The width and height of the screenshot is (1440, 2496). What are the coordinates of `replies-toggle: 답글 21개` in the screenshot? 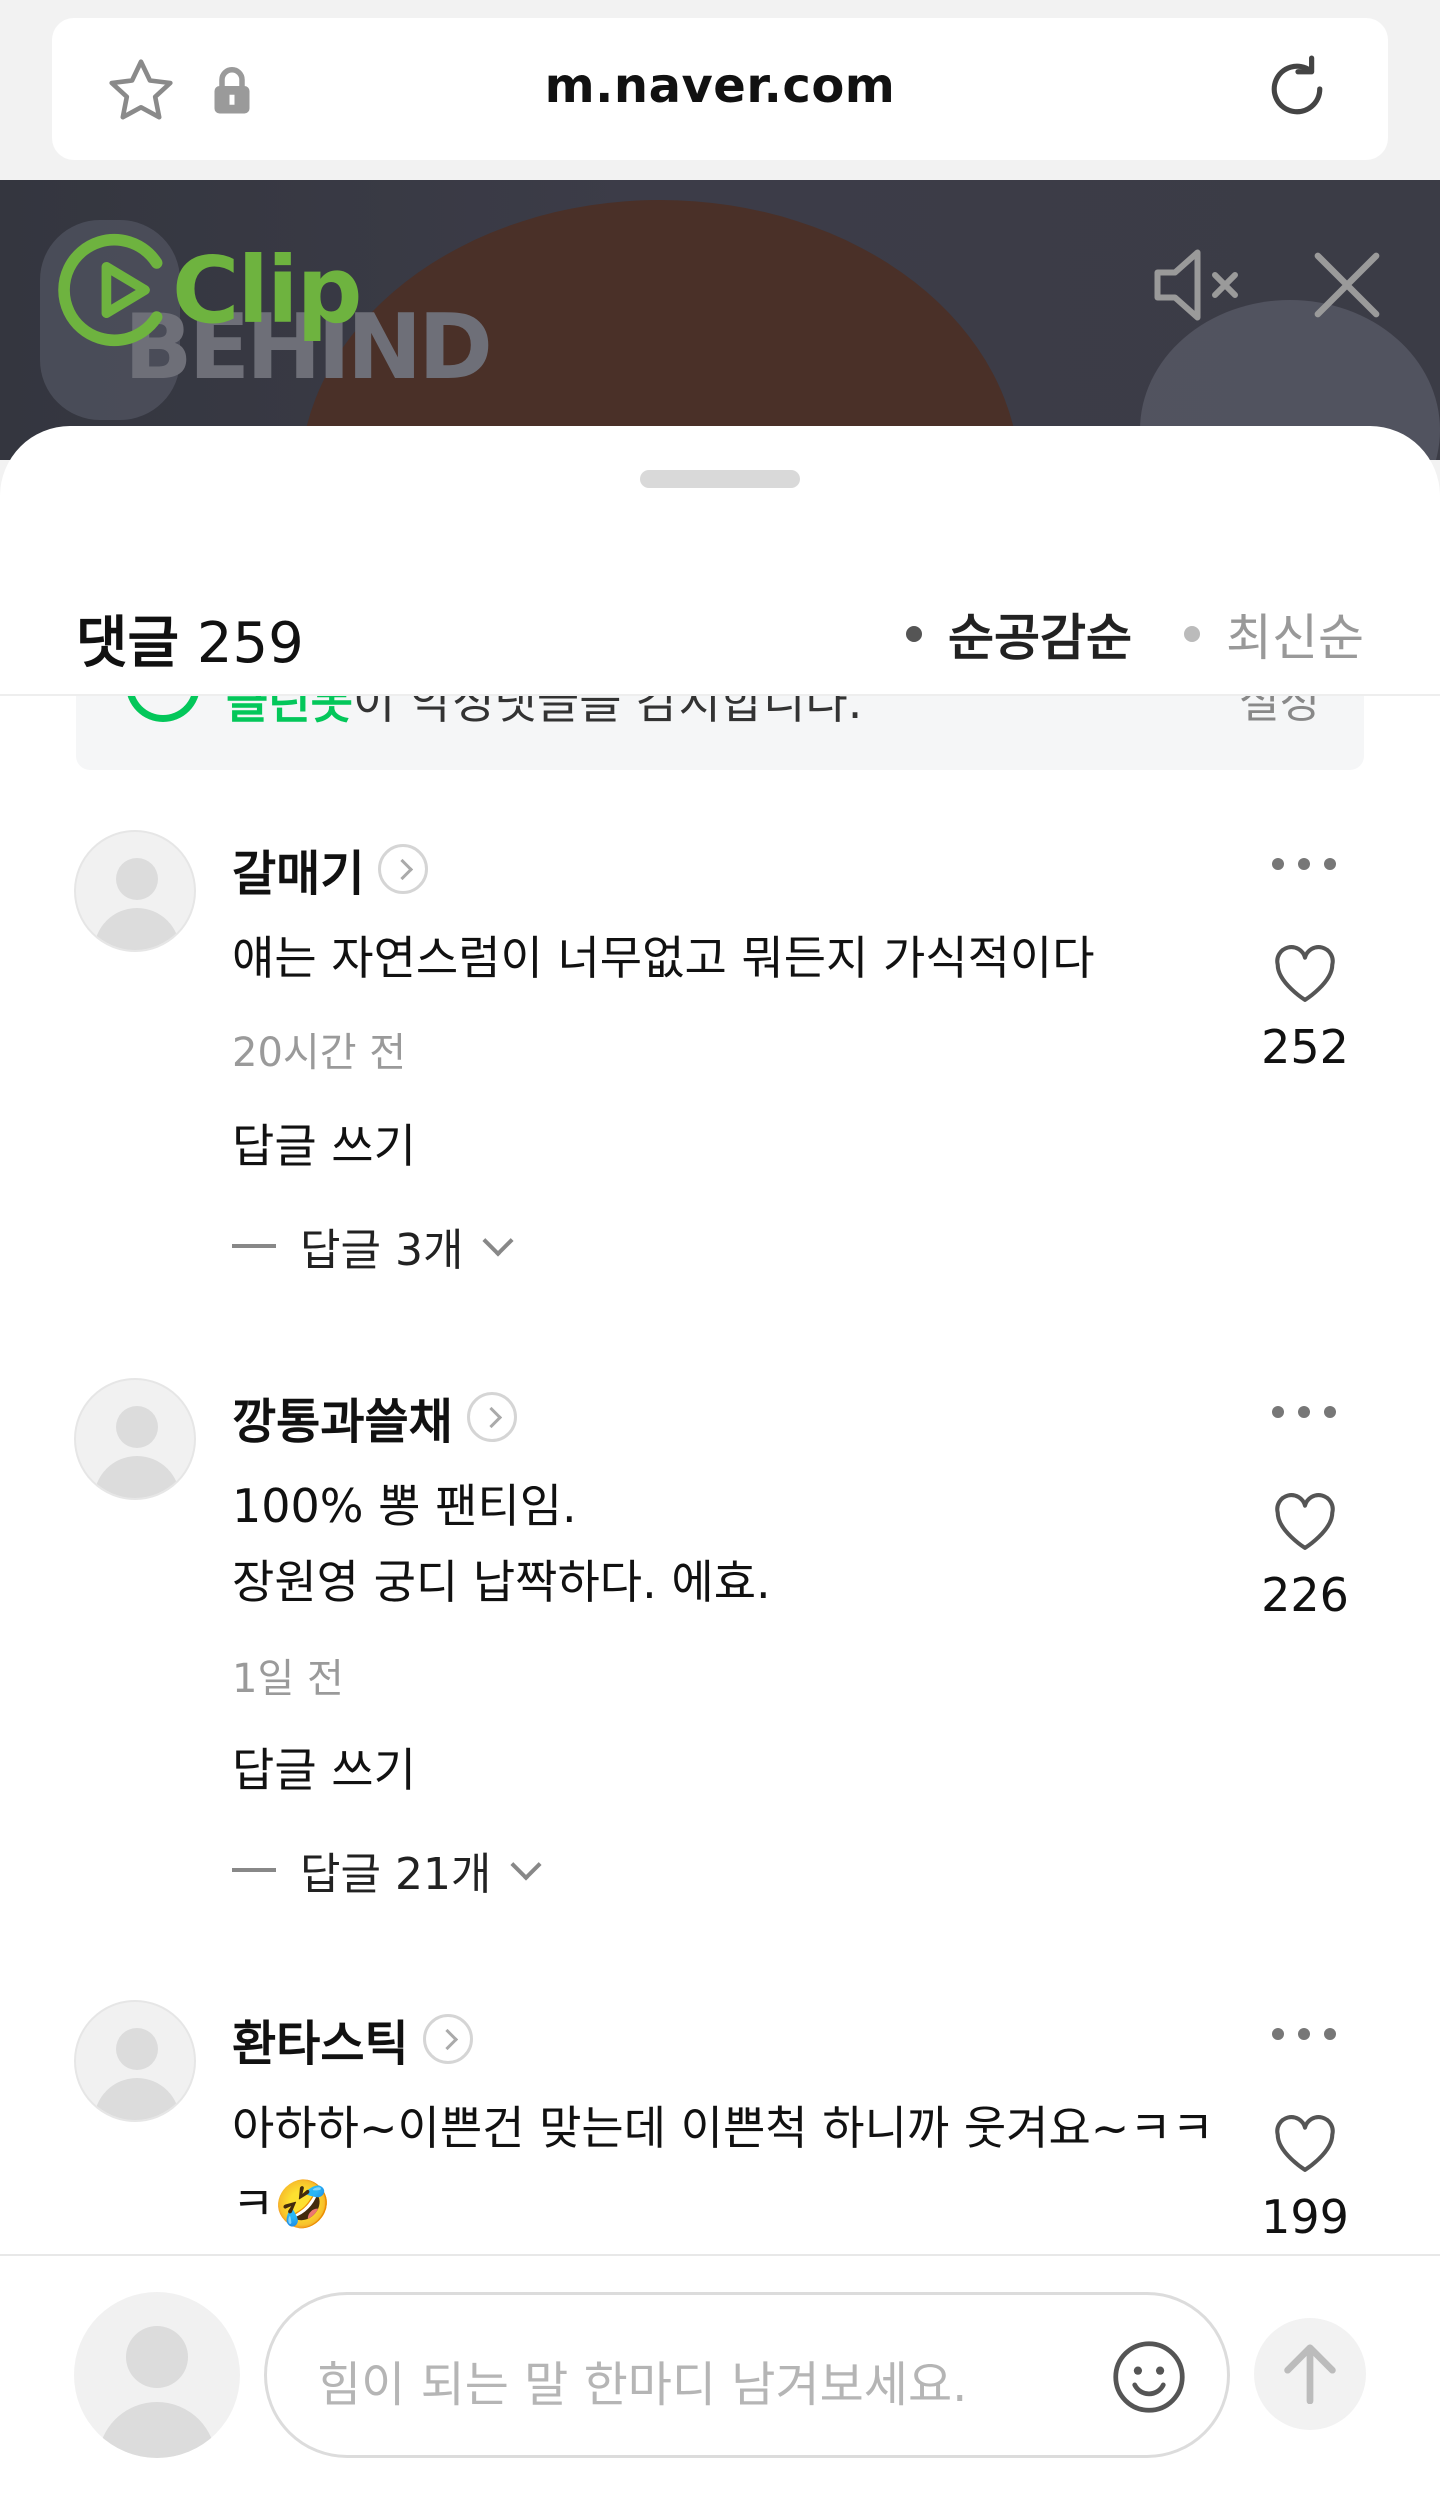 It's located at (387, 1870).